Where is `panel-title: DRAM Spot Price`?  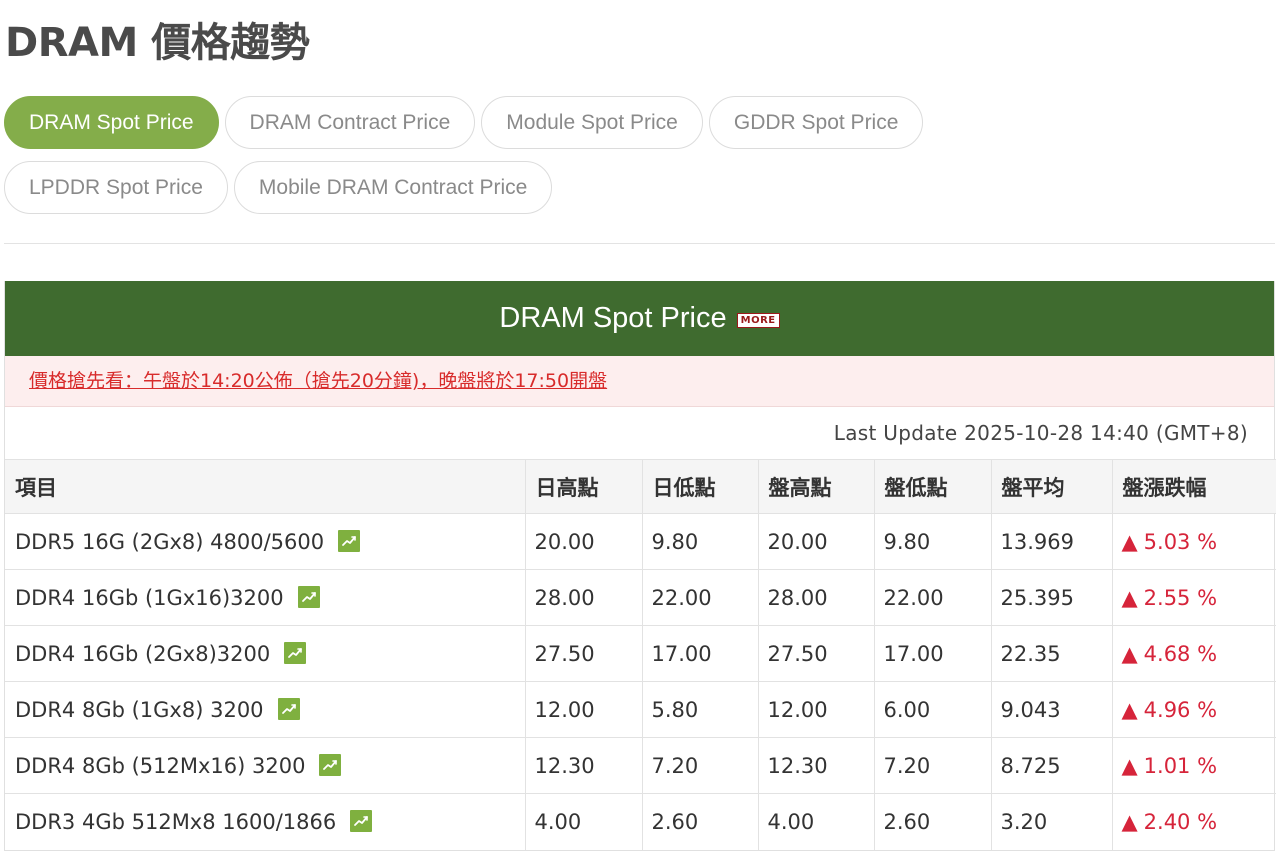 panel-title: DRAM Spot Price is located at coordinates (613, 318).